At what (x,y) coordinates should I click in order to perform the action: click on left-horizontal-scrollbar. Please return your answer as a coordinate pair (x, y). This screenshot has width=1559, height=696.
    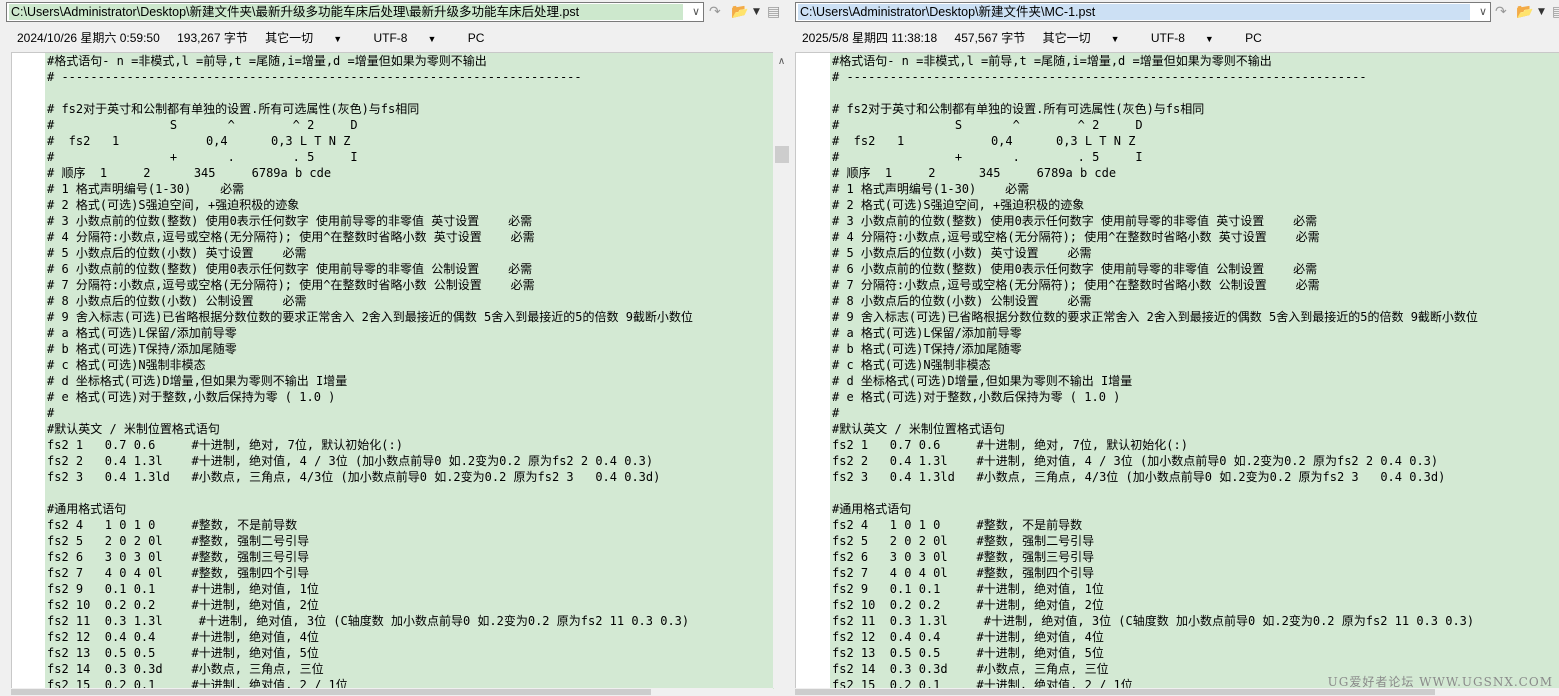
    Looking at the image, I should click on (392, 692).